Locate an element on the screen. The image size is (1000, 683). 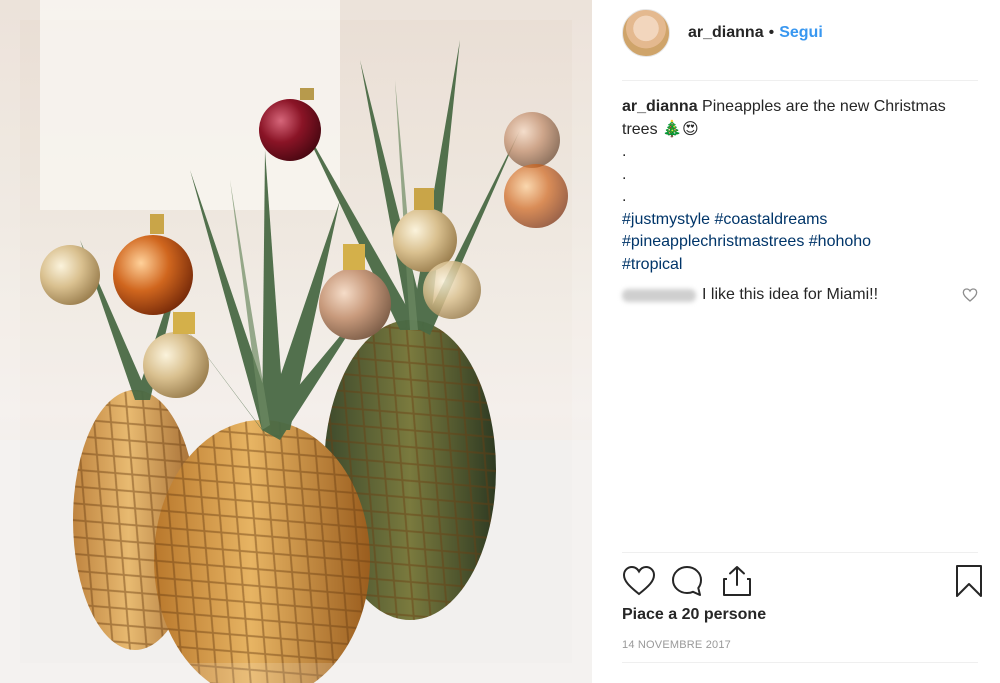
follow-button: Segui is located at coordinates (801, 33).